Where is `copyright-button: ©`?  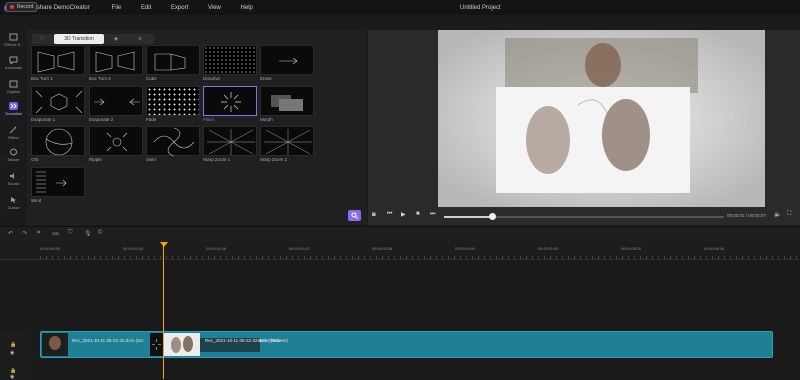 copyright-button: © is located at coordinates (100, 233).